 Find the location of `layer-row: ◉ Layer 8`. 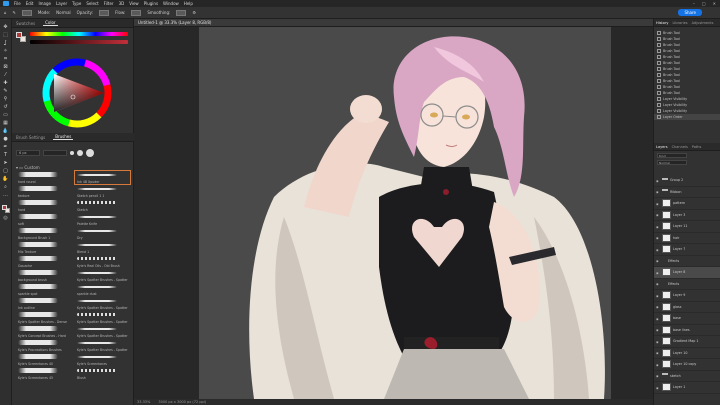

layer-row: ◉ Layer 8 is located at coordinates (687, 273).